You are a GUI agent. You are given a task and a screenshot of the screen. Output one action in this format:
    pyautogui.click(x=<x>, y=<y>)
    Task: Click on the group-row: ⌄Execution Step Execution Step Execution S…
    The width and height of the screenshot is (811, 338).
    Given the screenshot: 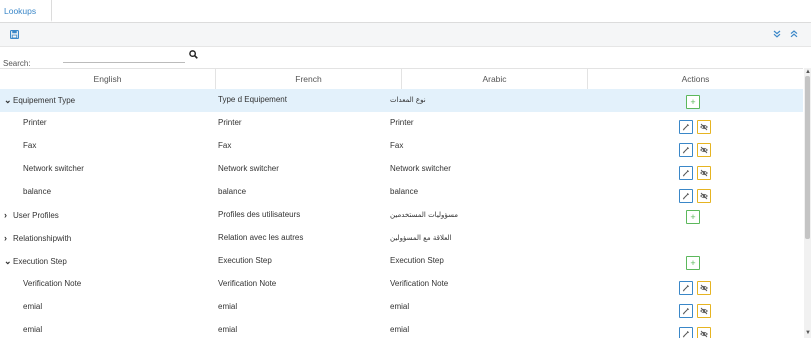 What is the action you would take?
    pyautogui.click(x=401, y=261)
    